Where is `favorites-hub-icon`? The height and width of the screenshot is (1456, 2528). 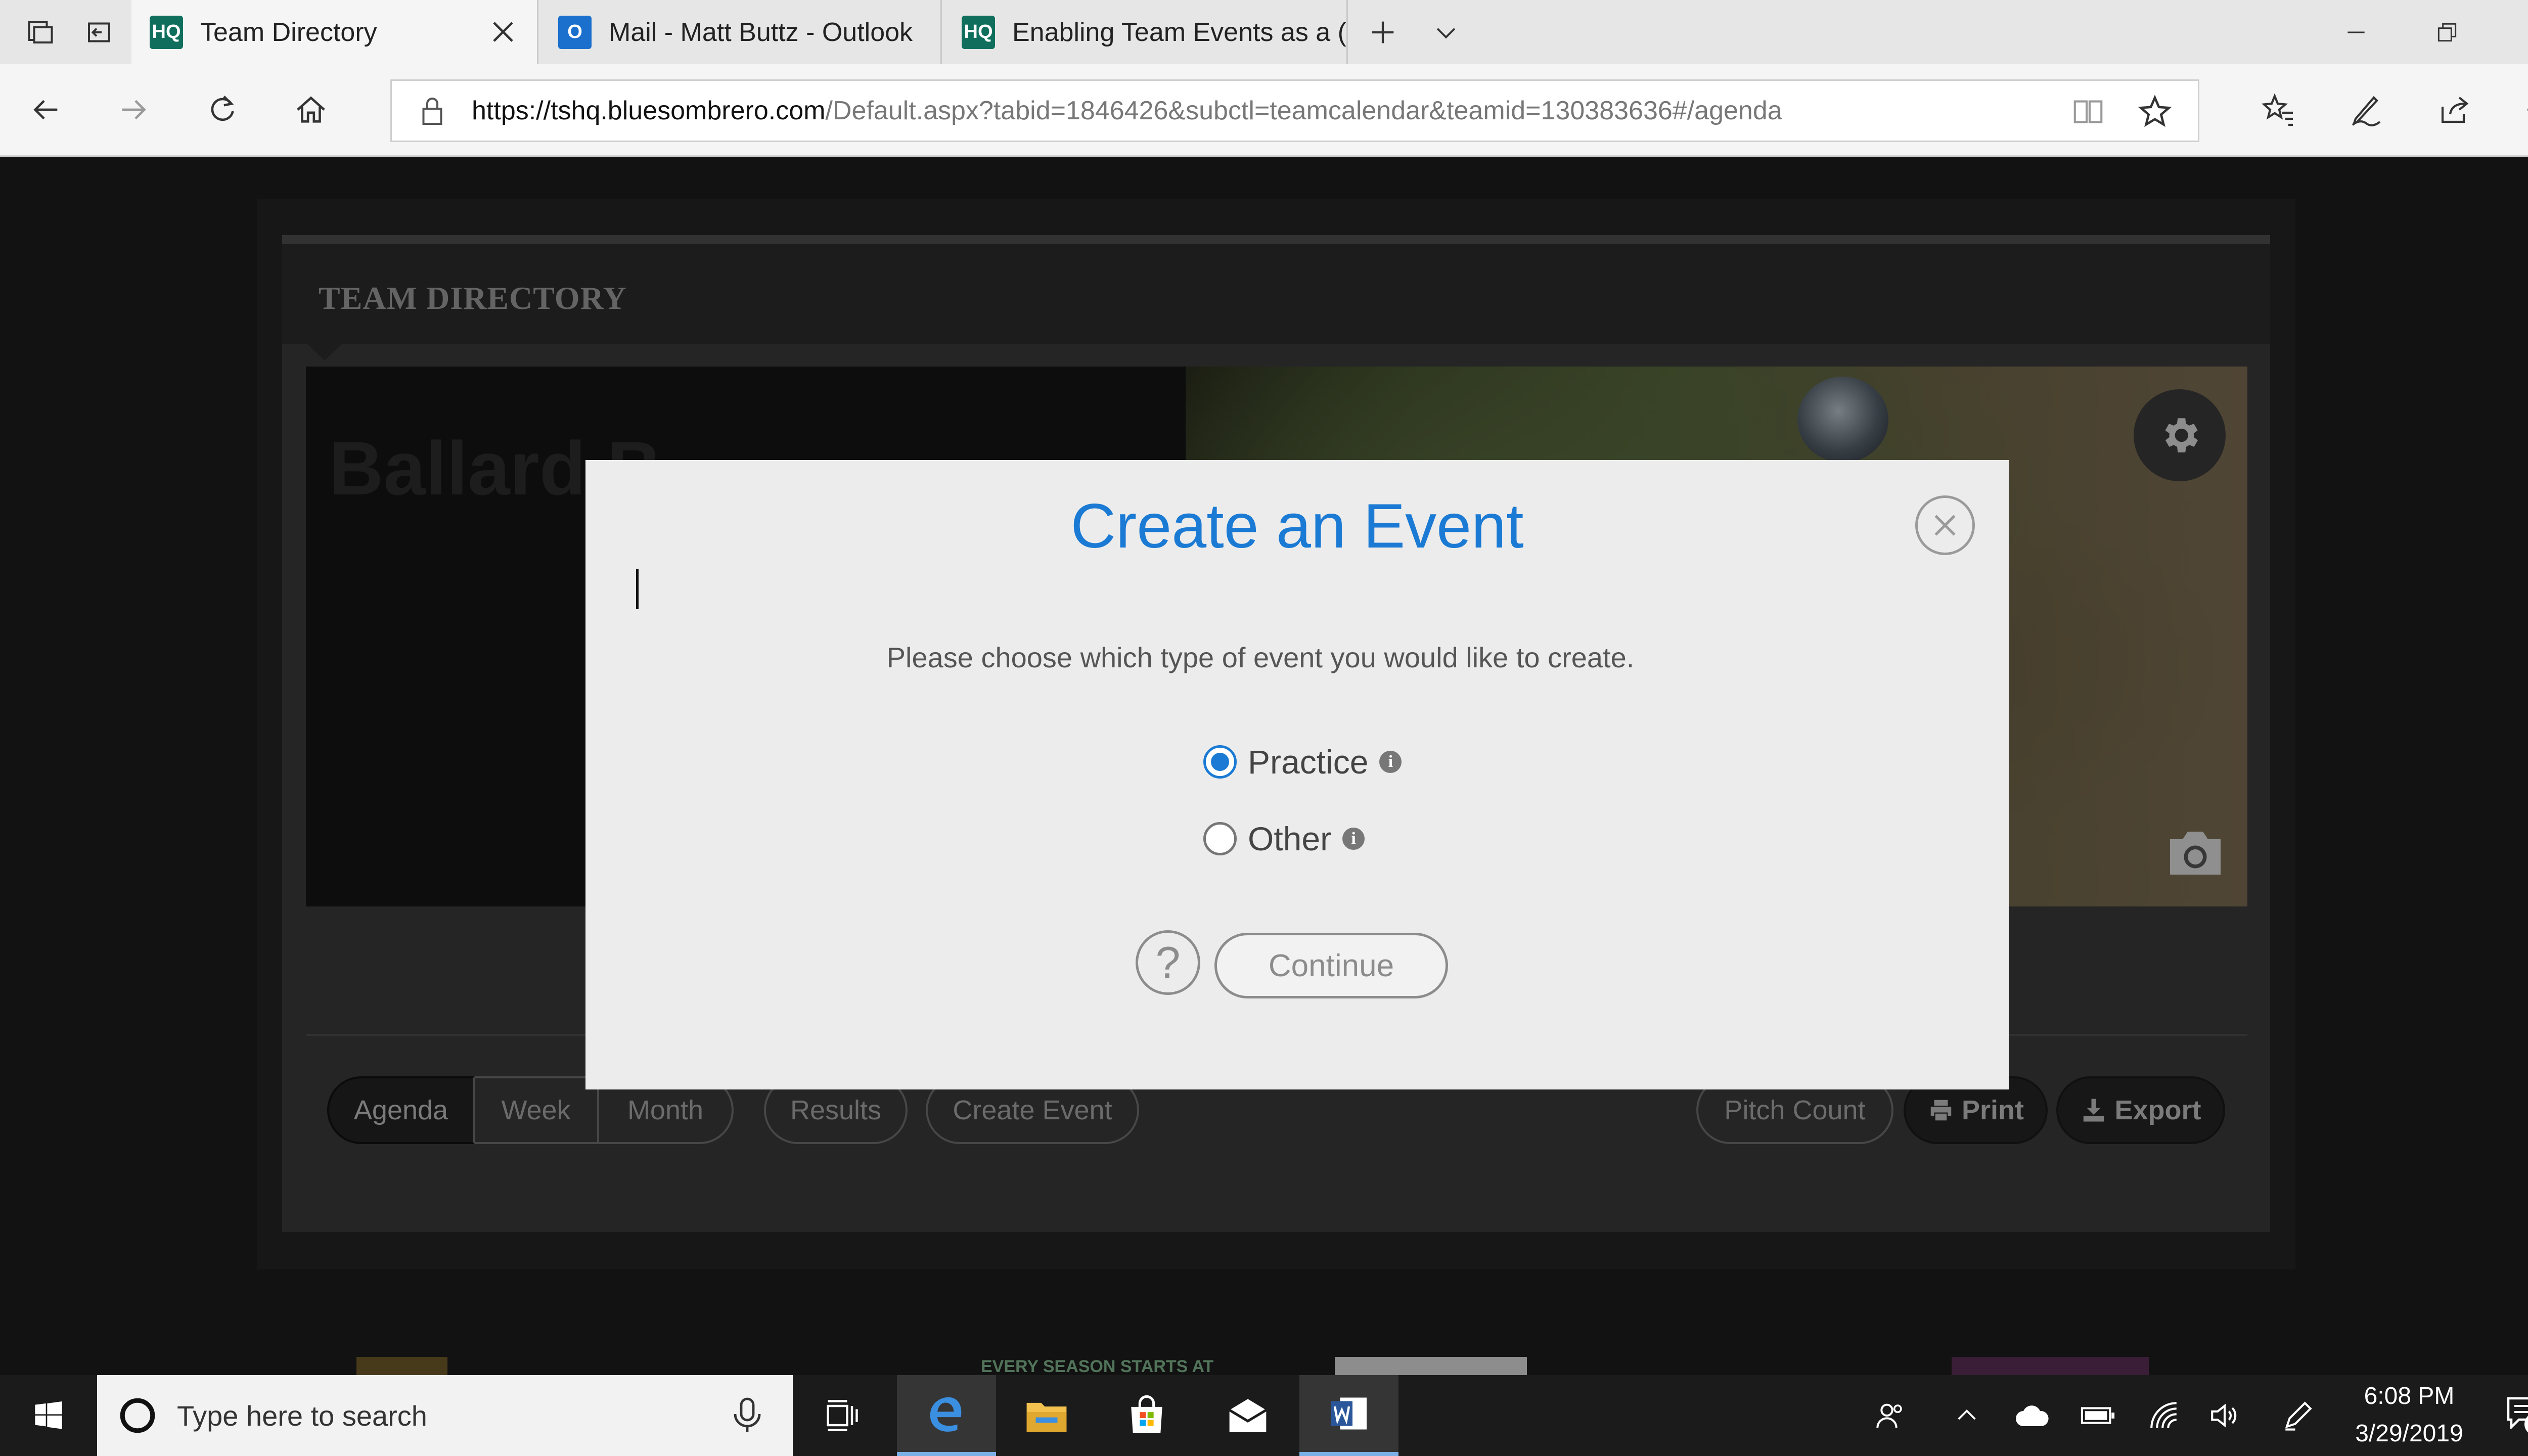 favorites-hub-icon is located at coordinates (2278, 109).